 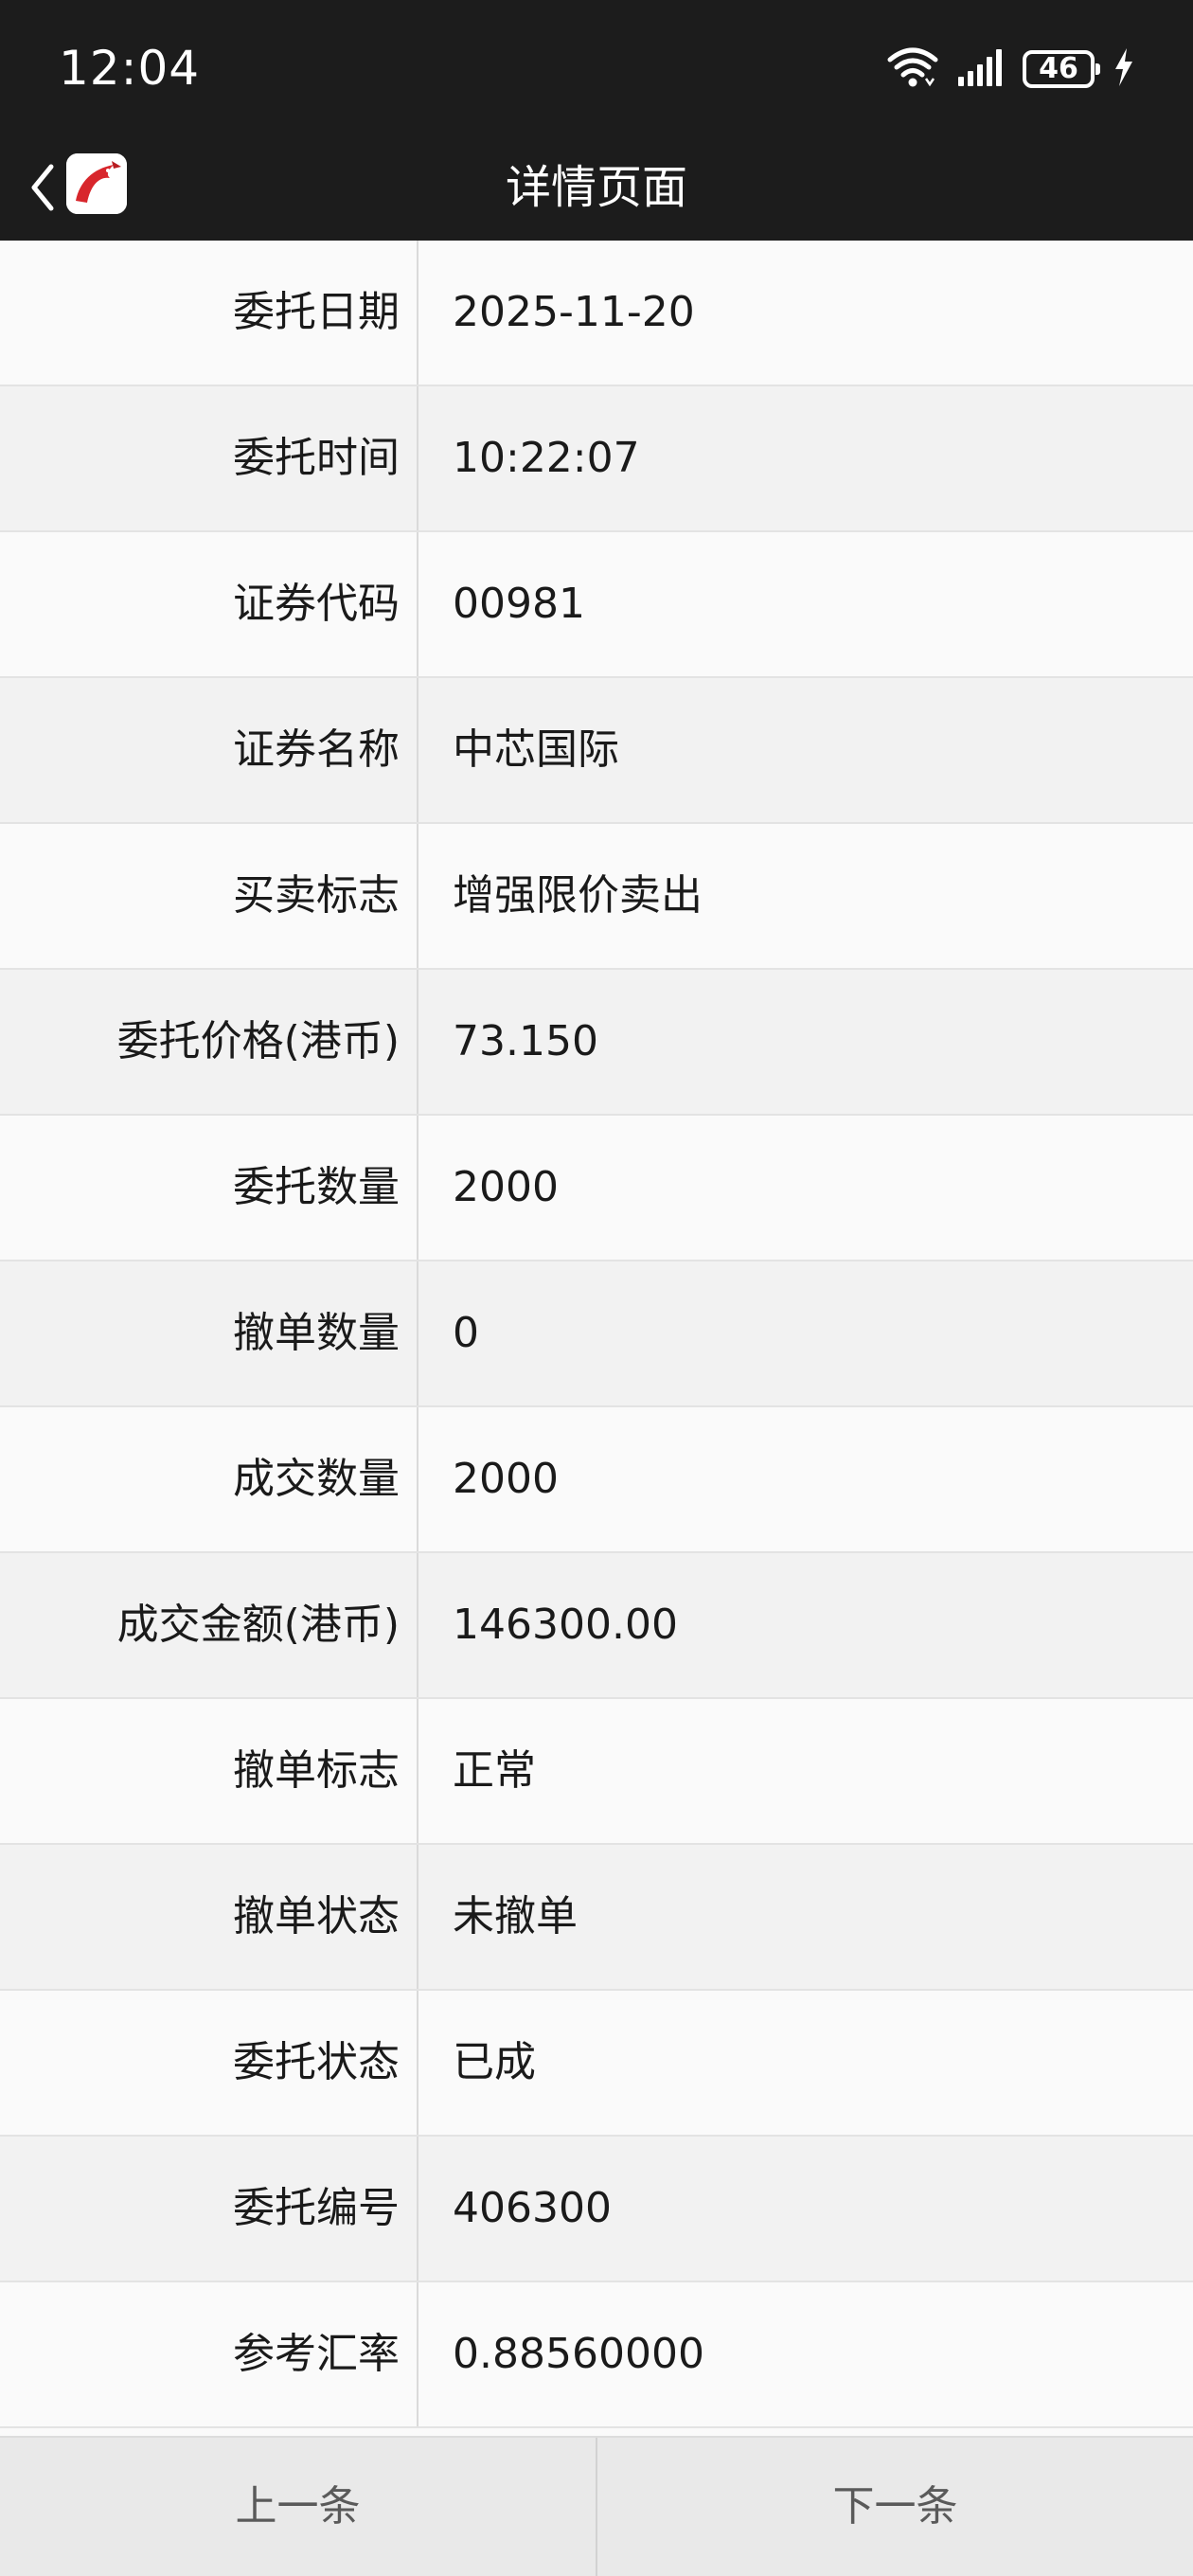 What do you see at coordinates (1124, 69) in the screenshot?
I see `charging-icon` at bounding box center [1124, 69].